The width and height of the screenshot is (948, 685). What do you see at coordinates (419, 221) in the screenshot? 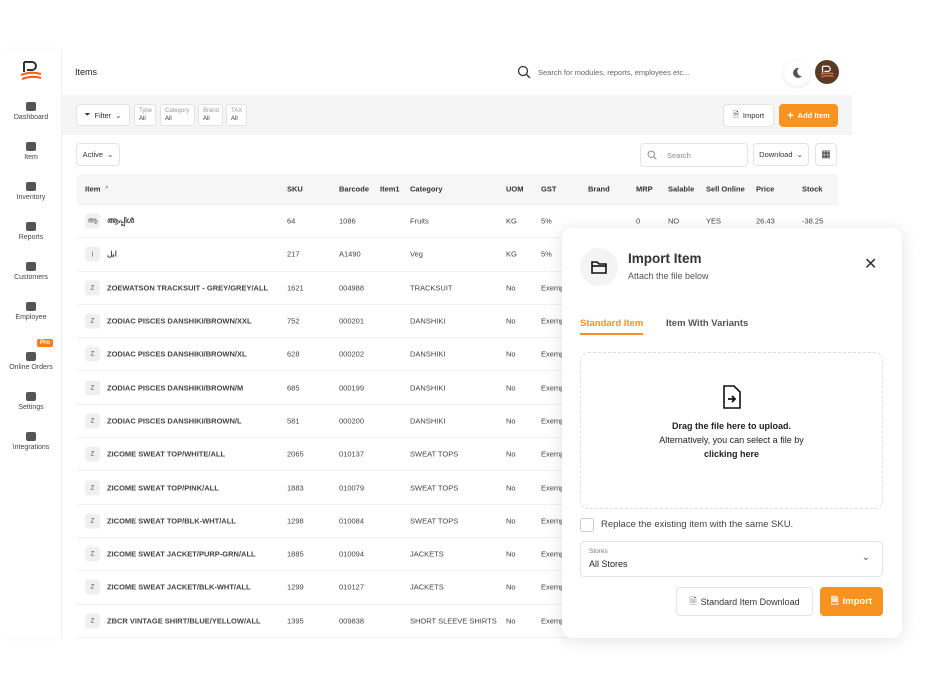
I see `cell-category: Fruits` at bounding box center [419, 221].